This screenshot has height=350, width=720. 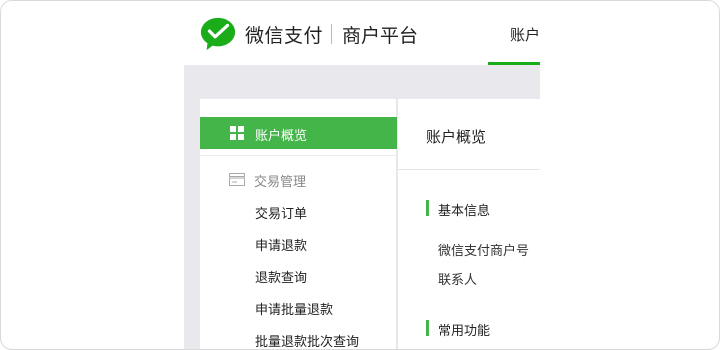 What do you see at coordinates (469, 224) in the screenshot?
I see `main-content: 账户概览 基本信息 微信支付商户号 联系人 常用功能` at bounding box center [469, 224].